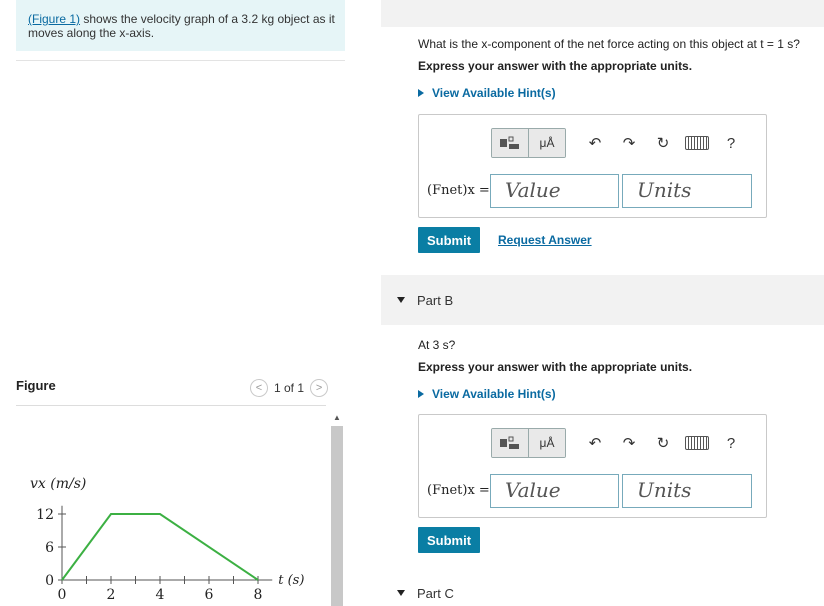  I want to click on velocity-graph: 0 2 4 6 8 0 6 12 t (s) vx (m/s), so click(167, 539).